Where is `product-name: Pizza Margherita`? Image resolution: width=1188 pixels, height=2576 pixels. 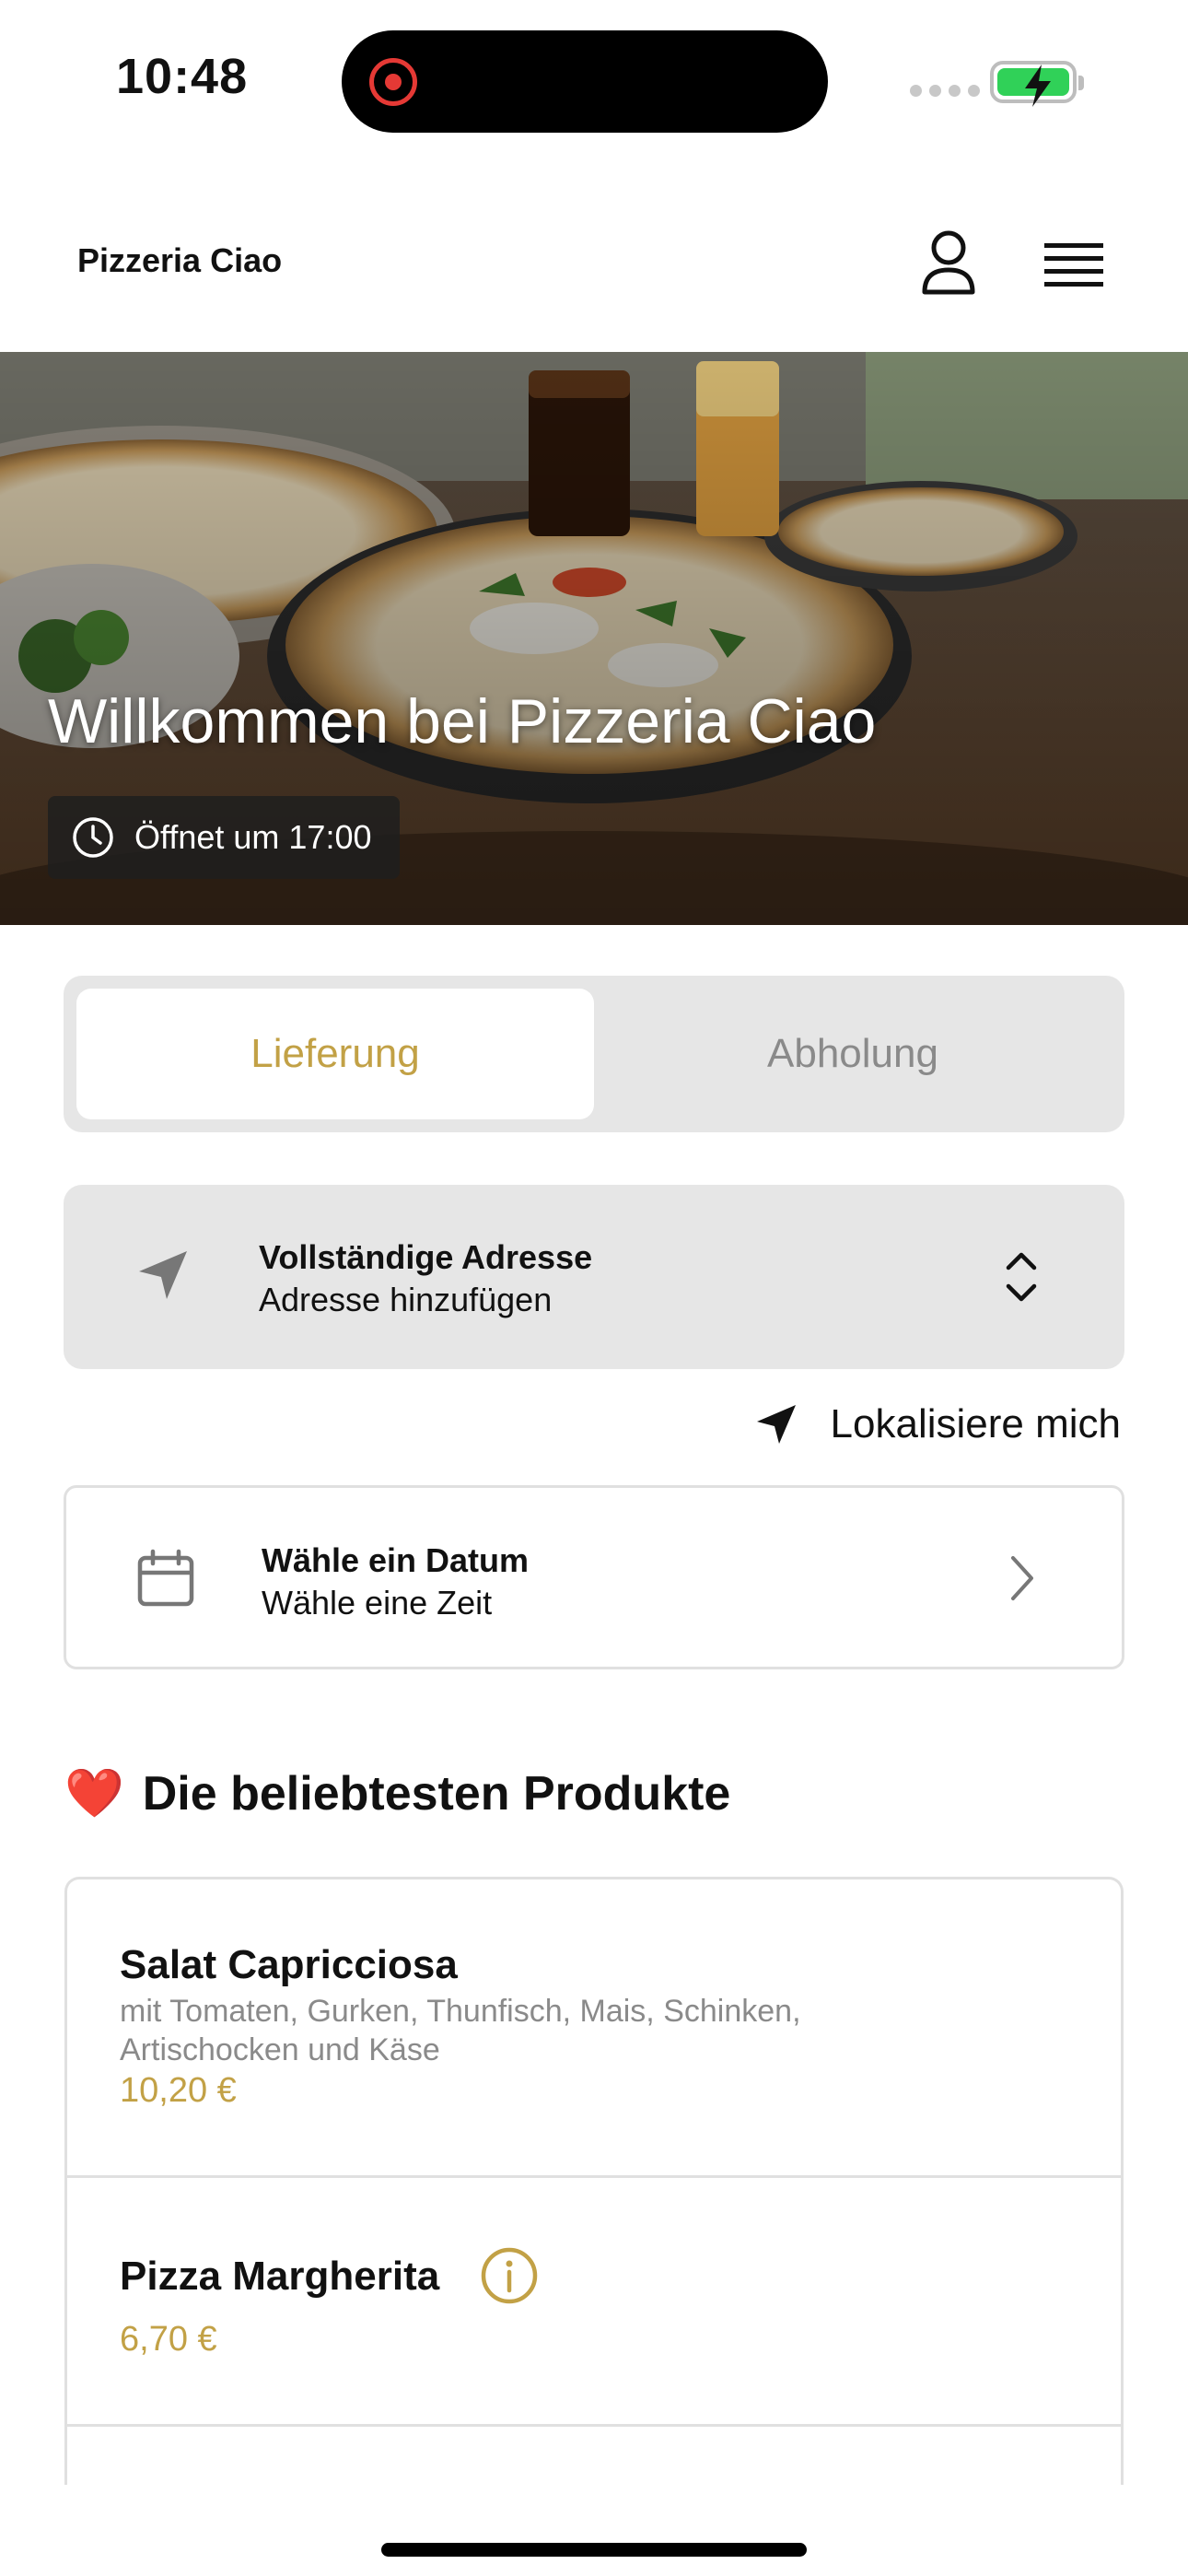
product-name: Pizza Margherita is located at coordinates (280, 2276).